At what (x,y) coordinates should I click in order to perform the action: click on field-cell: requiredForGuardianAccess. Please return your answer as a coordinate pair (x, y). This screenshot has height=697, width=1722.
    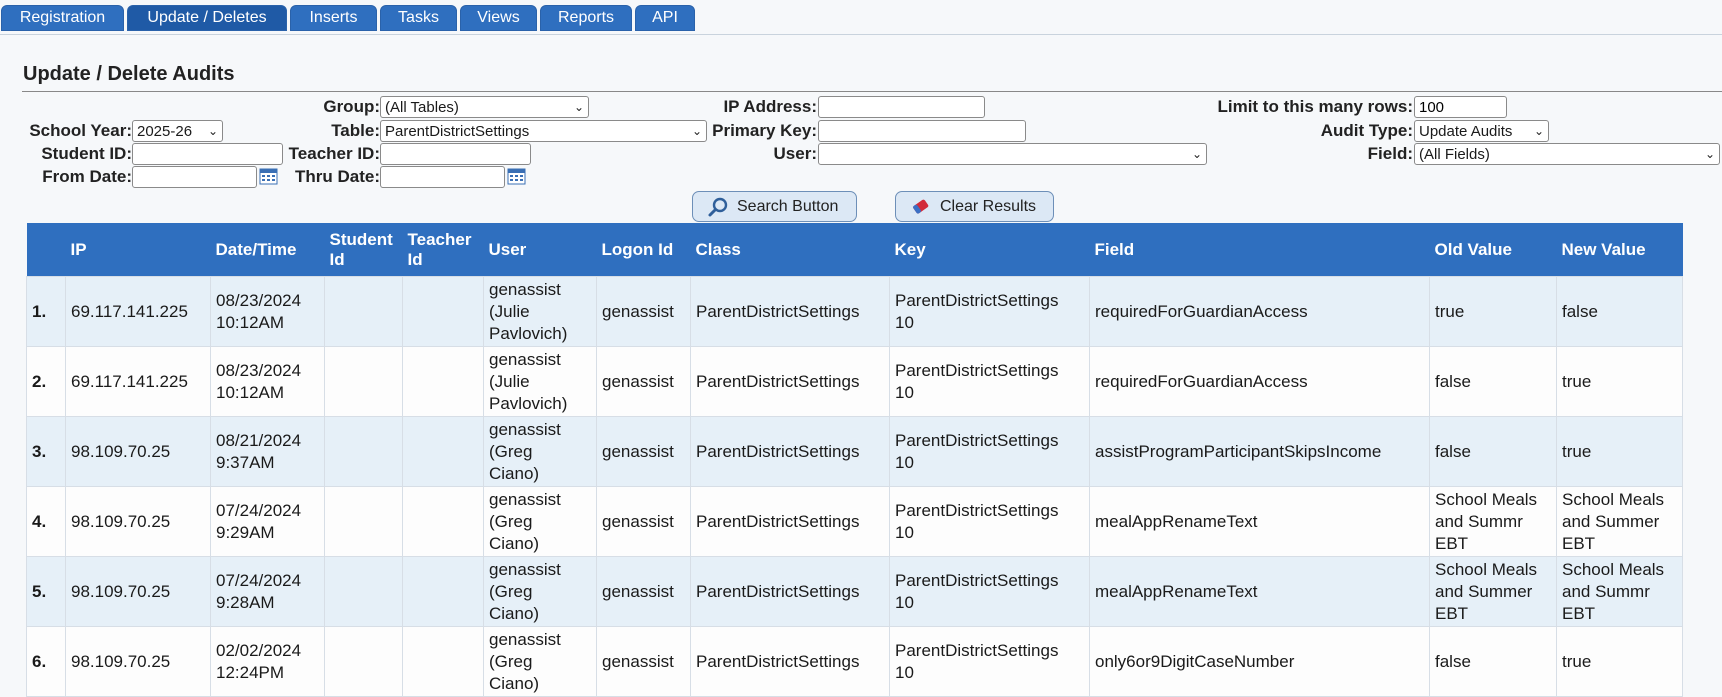
    Looking at the image, I should click on (1259, 311).